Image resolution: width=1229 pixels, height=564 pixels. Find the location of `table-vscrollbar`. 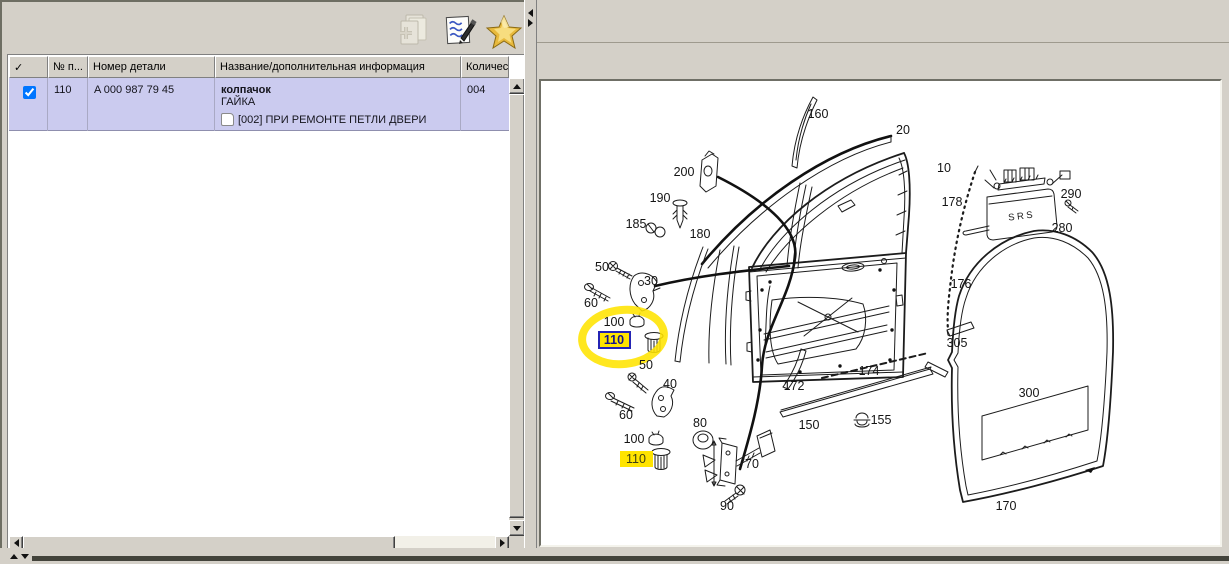

table-vscrollbar is located at coordinates (517, 307).